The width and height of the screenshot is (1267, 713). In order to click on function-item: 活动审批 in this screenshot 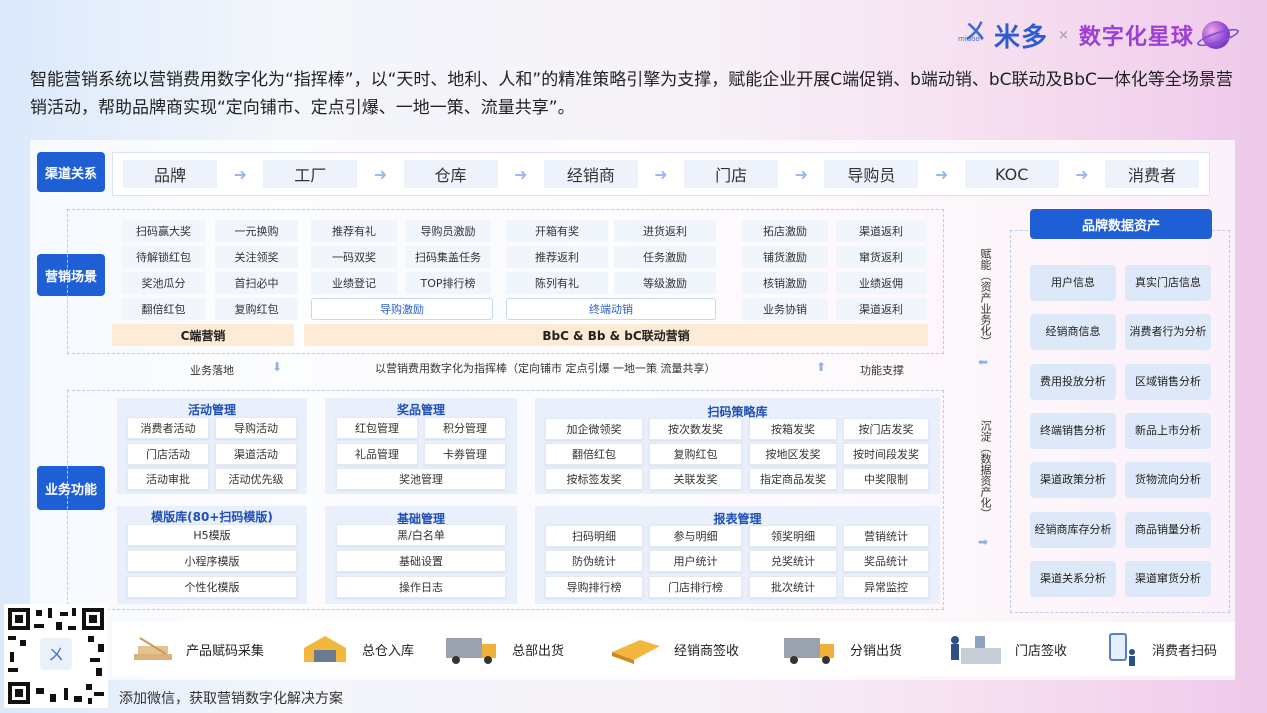, I will do `click(168, 479)`.